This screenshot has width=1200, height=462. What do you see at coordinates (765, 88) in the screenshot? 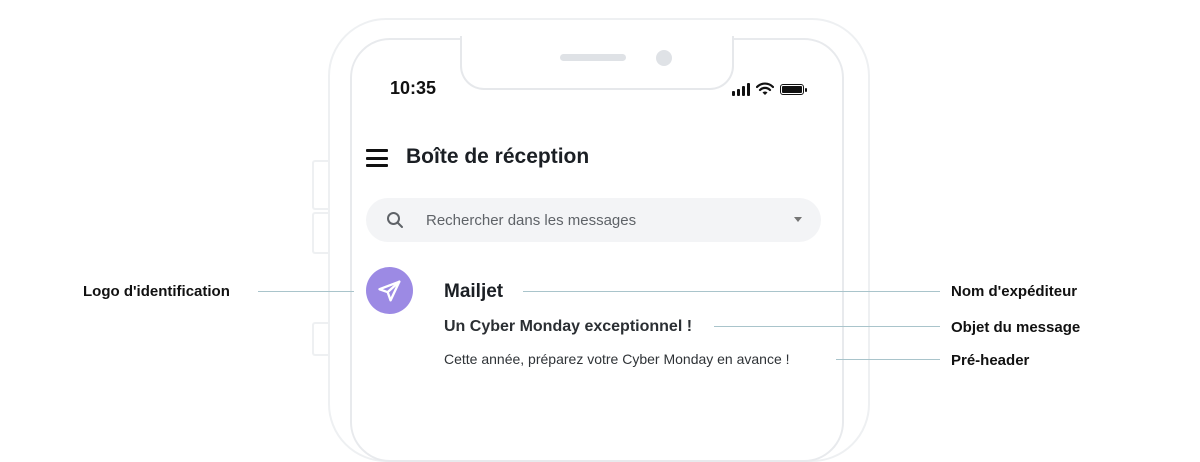
I see `wifi-icon` at bounding box center [765, 88].